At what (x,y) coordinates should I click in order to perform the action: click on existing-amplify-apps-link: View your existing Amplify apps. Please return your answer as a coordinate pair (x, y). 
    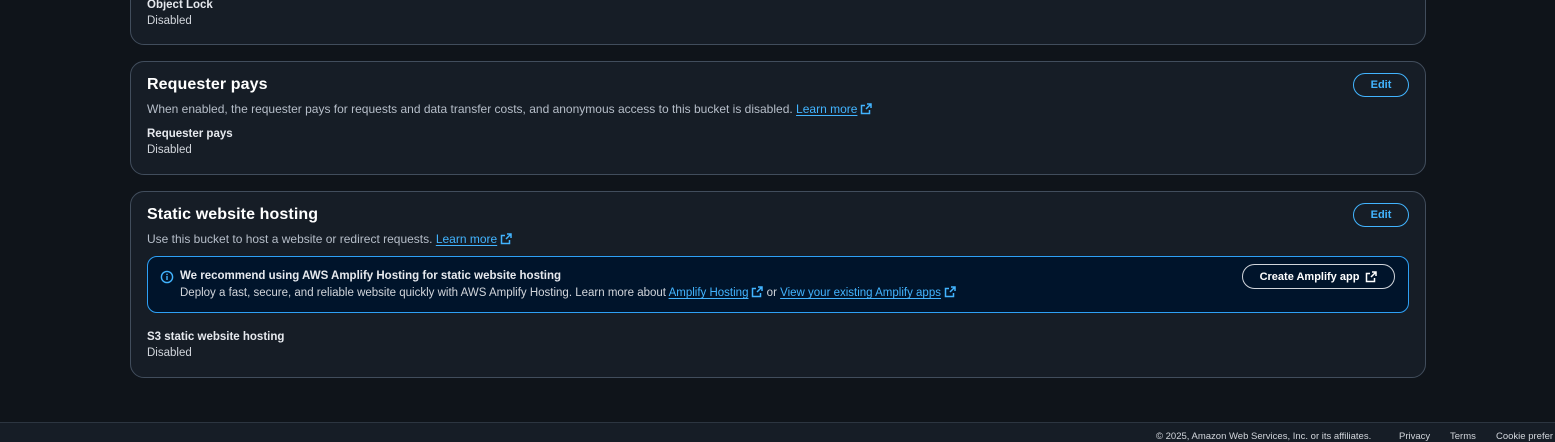
    Looking at the image, I should click on (868, 292).